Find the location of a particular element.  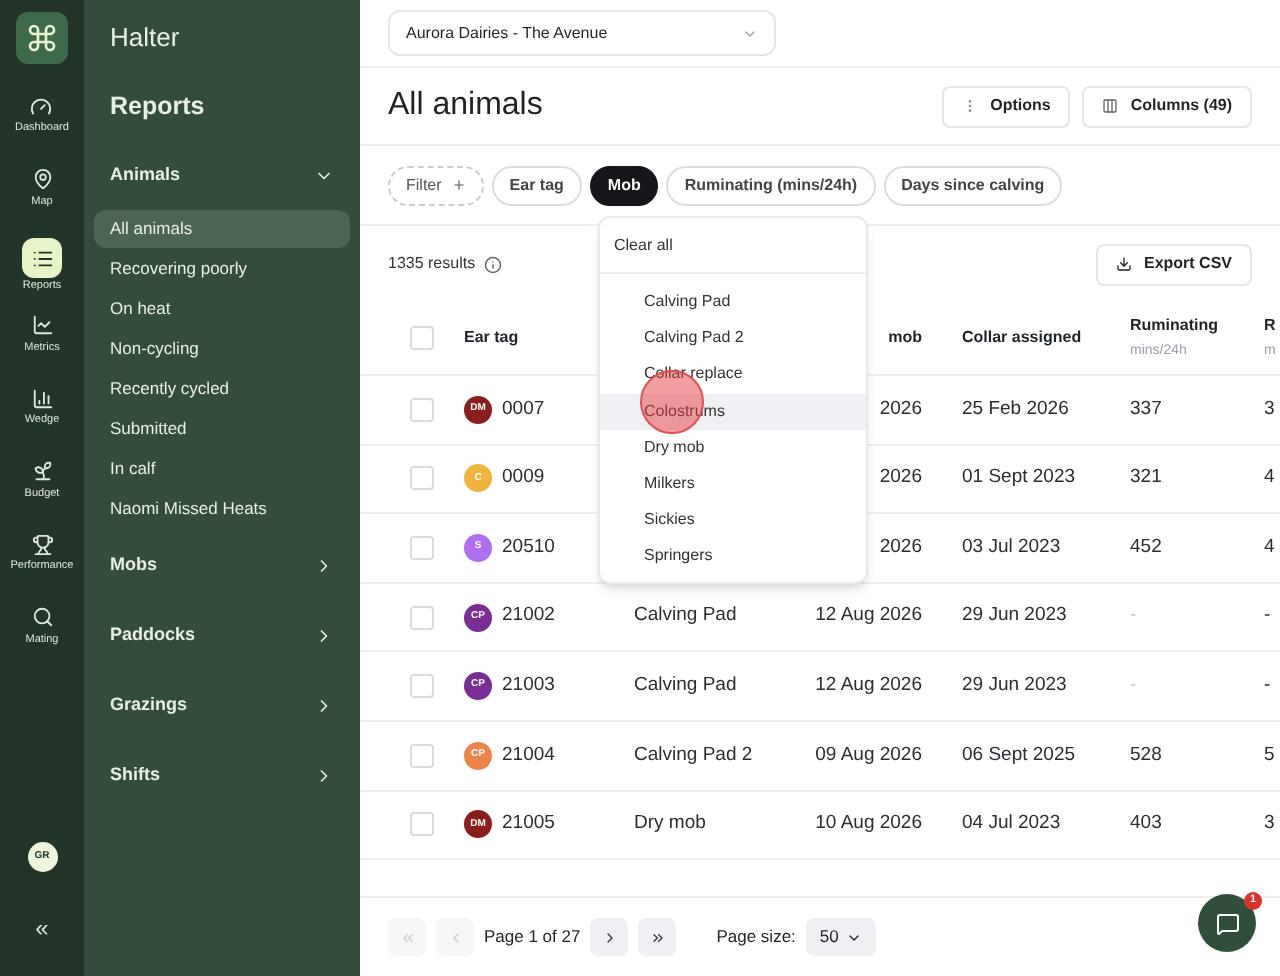

nav-item: Naomi Missed Heats is located at coordinates (222, 509).